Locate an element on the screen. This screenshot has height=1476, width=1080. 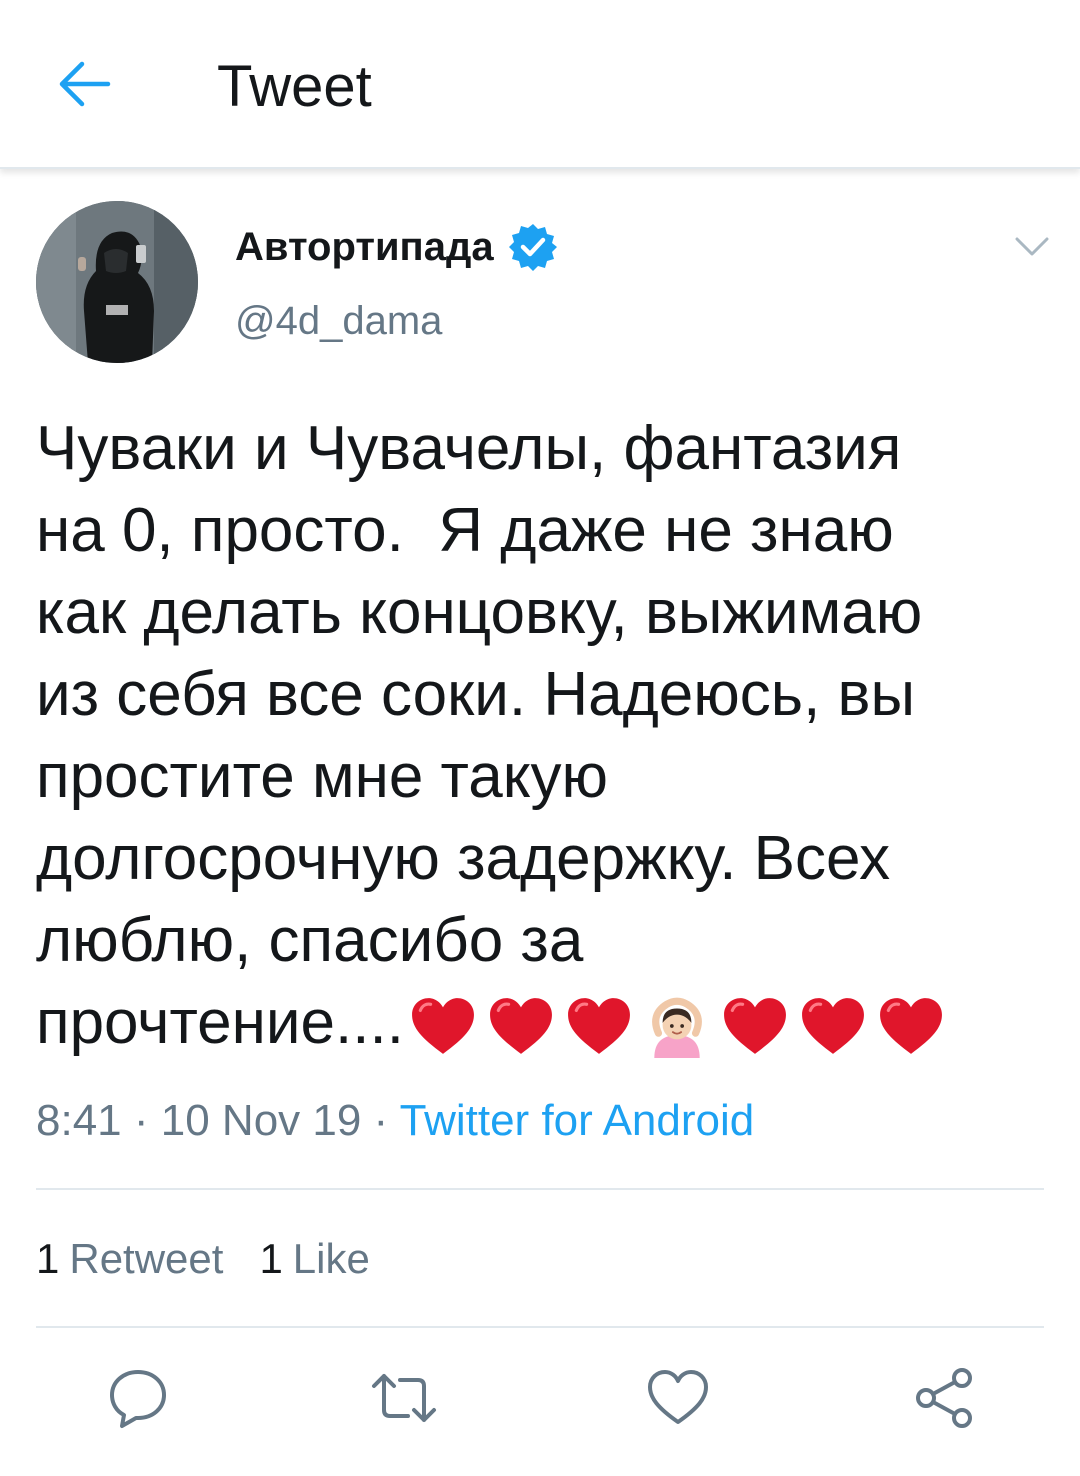
tweet-source-link: Twitter for Android is located at coordinates (577, 1120).